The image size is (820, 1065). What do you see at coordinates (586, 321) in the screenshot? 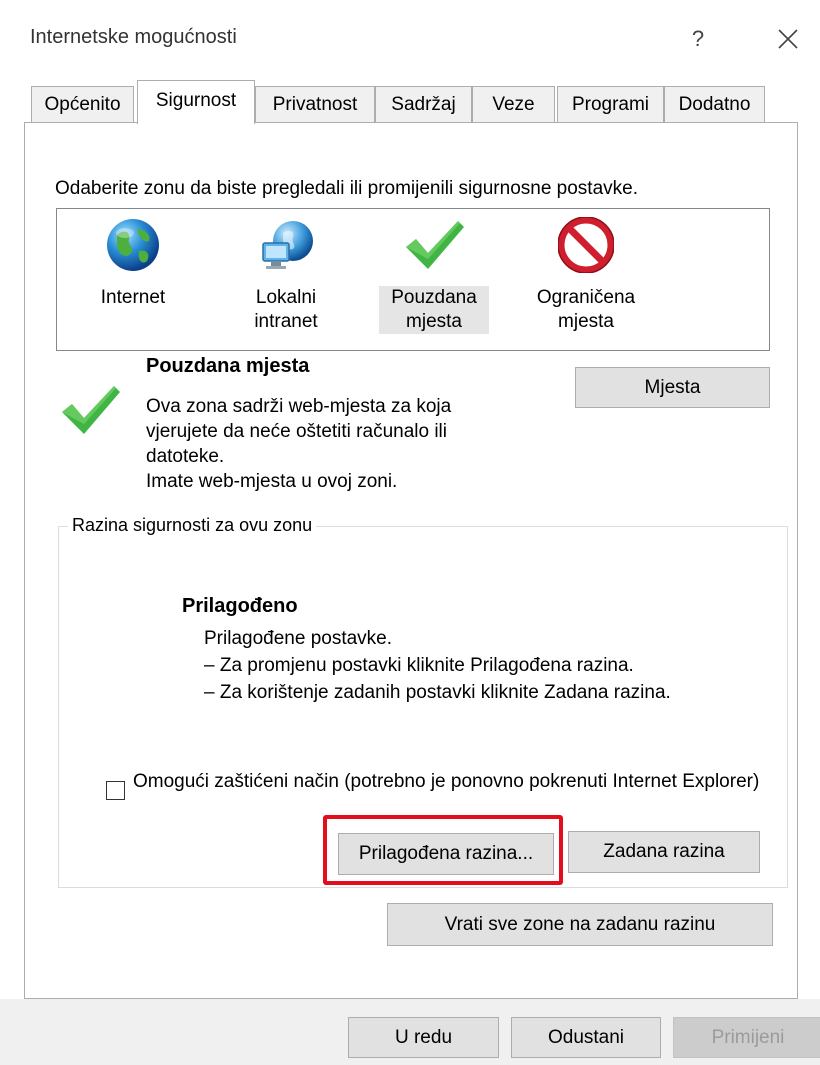
I see `zone-restricted-sites-label-line2: mjesta` at bounding box center [586, 321].